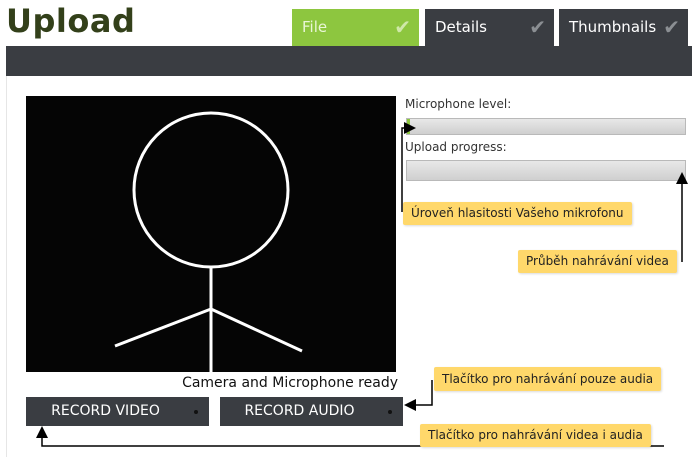 The width and height of the screenshot is (692, 457). I want to click on callout-audio-button: Tlačítko pro nahrávání pouze audia, so click(548, 379).